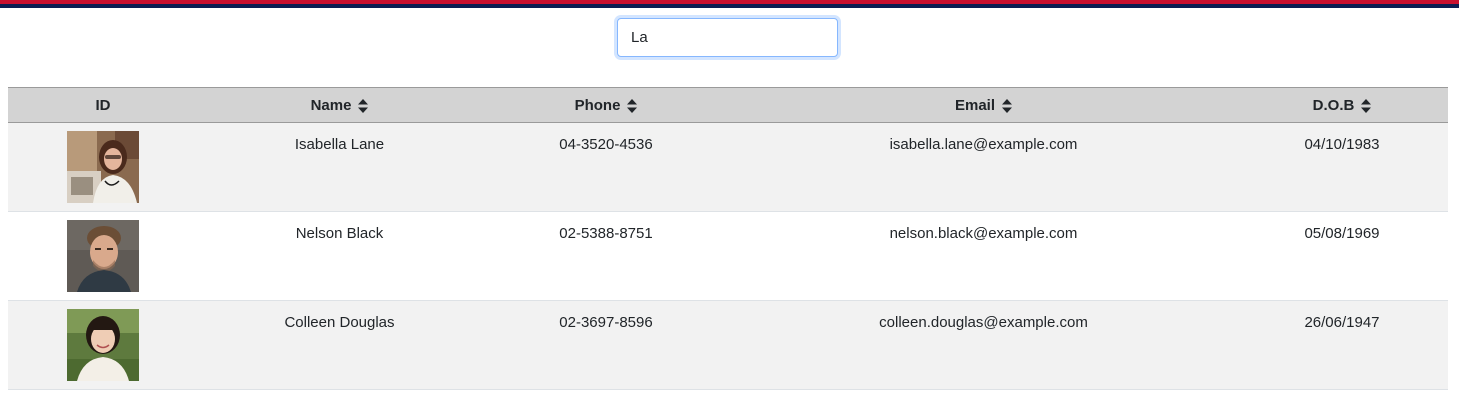 The width and height of the screenshot is (1459, 402). I want to click on row-dob: 04/10/1983, so click(1342, 144).